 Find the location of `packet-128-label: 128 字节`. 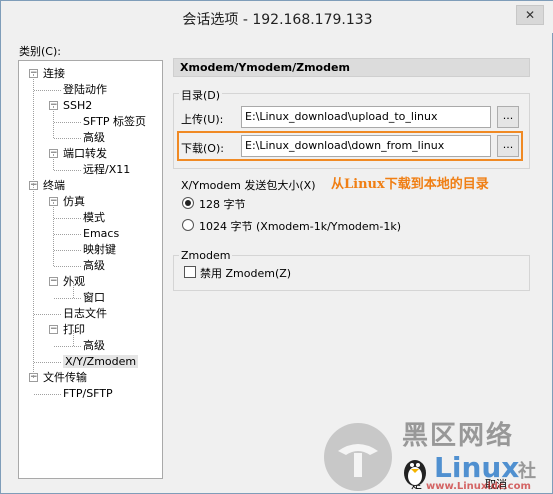

packet-128-label: 128 字节 is located at coordinates (222, 204).